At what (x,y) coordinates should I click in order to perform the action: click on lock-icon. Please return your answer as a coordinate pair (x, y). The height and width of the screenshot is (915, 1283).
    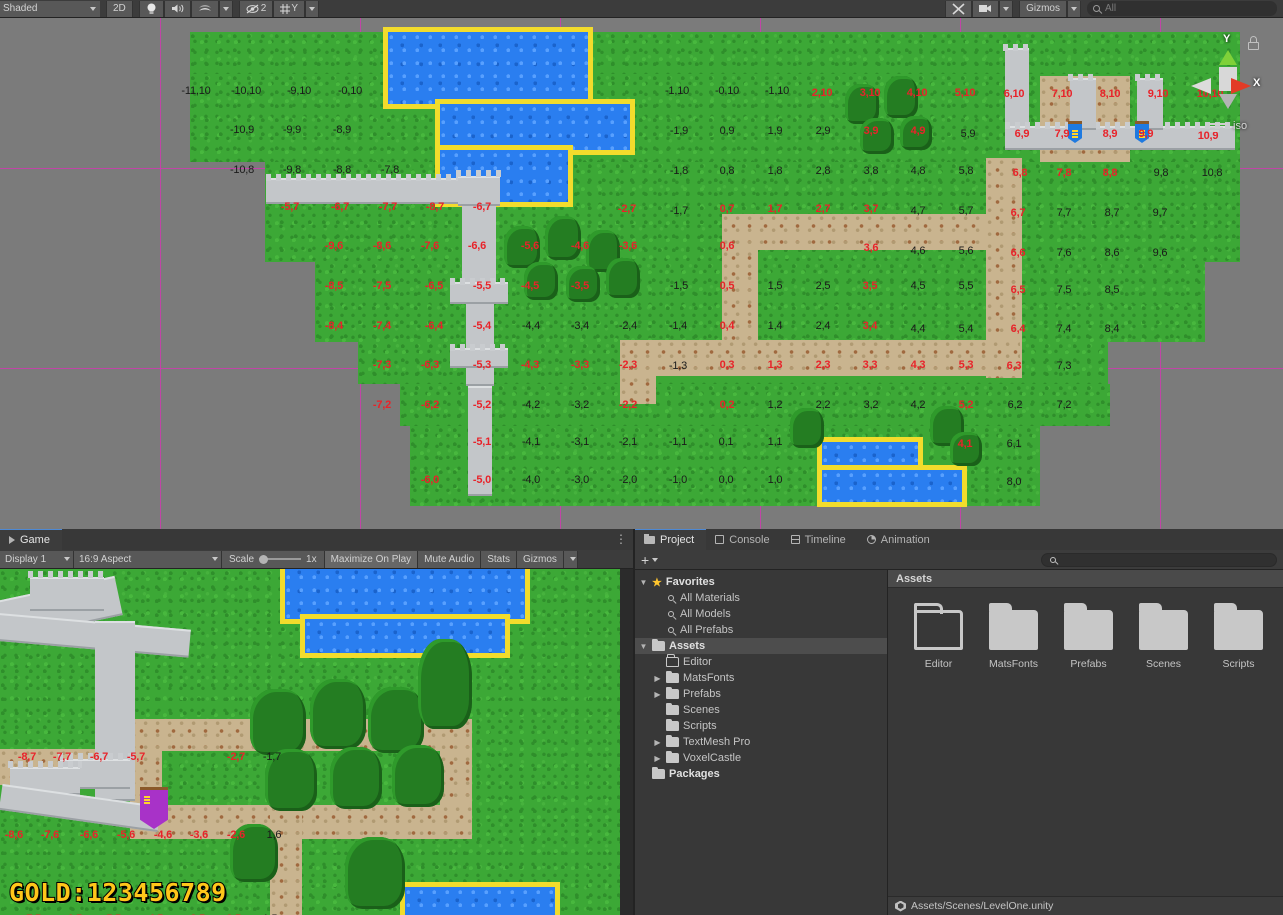
    Looking at the image, I should click on (1253, 43).